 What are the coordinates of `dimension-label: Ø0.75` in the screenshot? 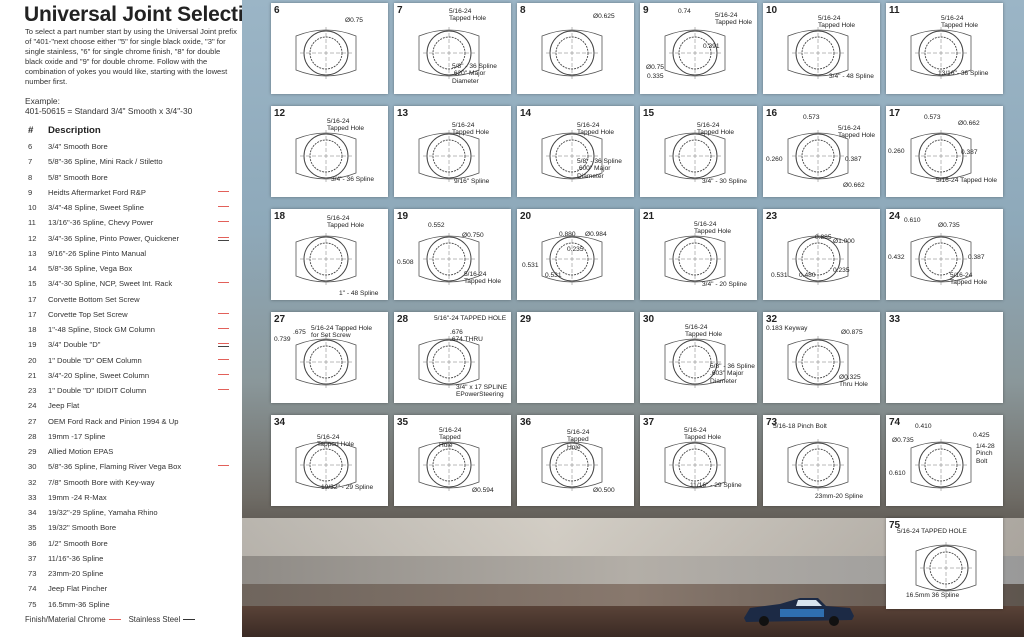 It's located at (354, 20).